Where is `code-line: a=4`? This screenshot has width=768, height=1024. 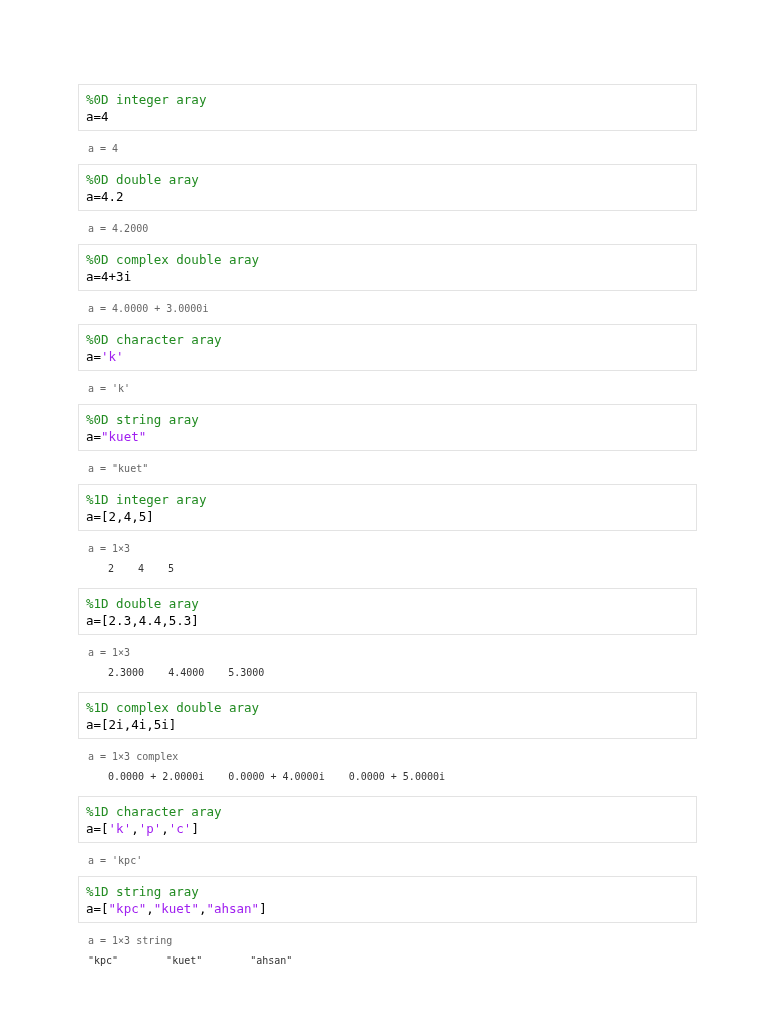 code-line: a=4 is located at coordinates (97, 116).